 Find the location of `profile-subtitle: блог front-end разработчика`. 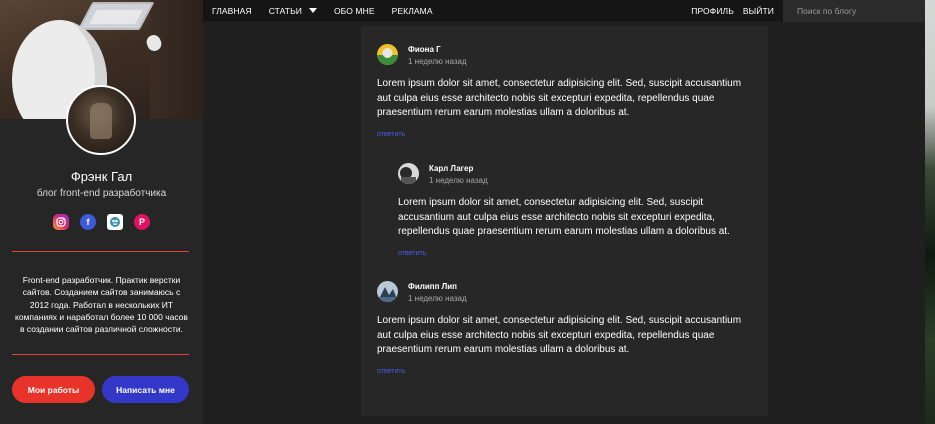

profile-subtitle: блог front-end разработчика is located at coordinates (101, 193).